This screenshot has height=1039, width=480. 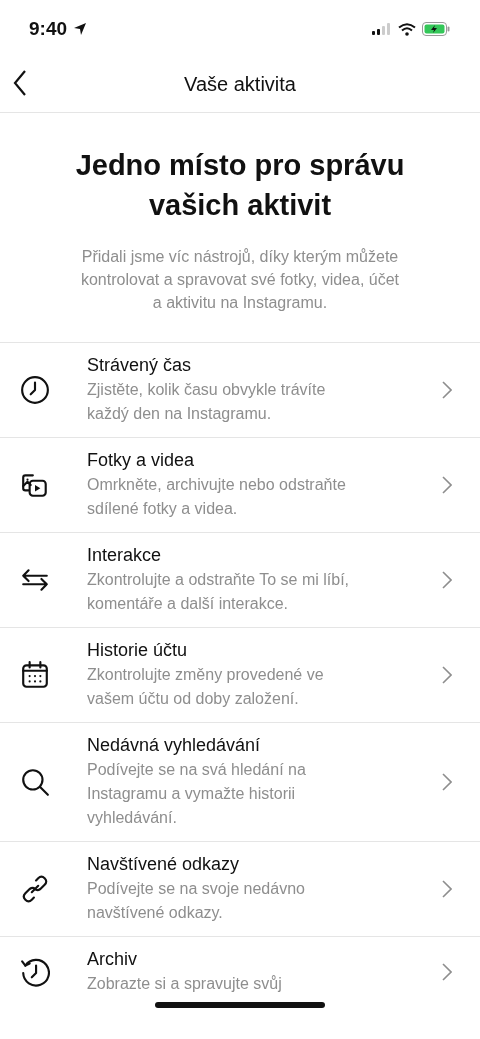 What do you see at coordinates (240, 84) in the screenshot?
I see `screen-title: Vaše aktivita` at bounding box center [240, 84].